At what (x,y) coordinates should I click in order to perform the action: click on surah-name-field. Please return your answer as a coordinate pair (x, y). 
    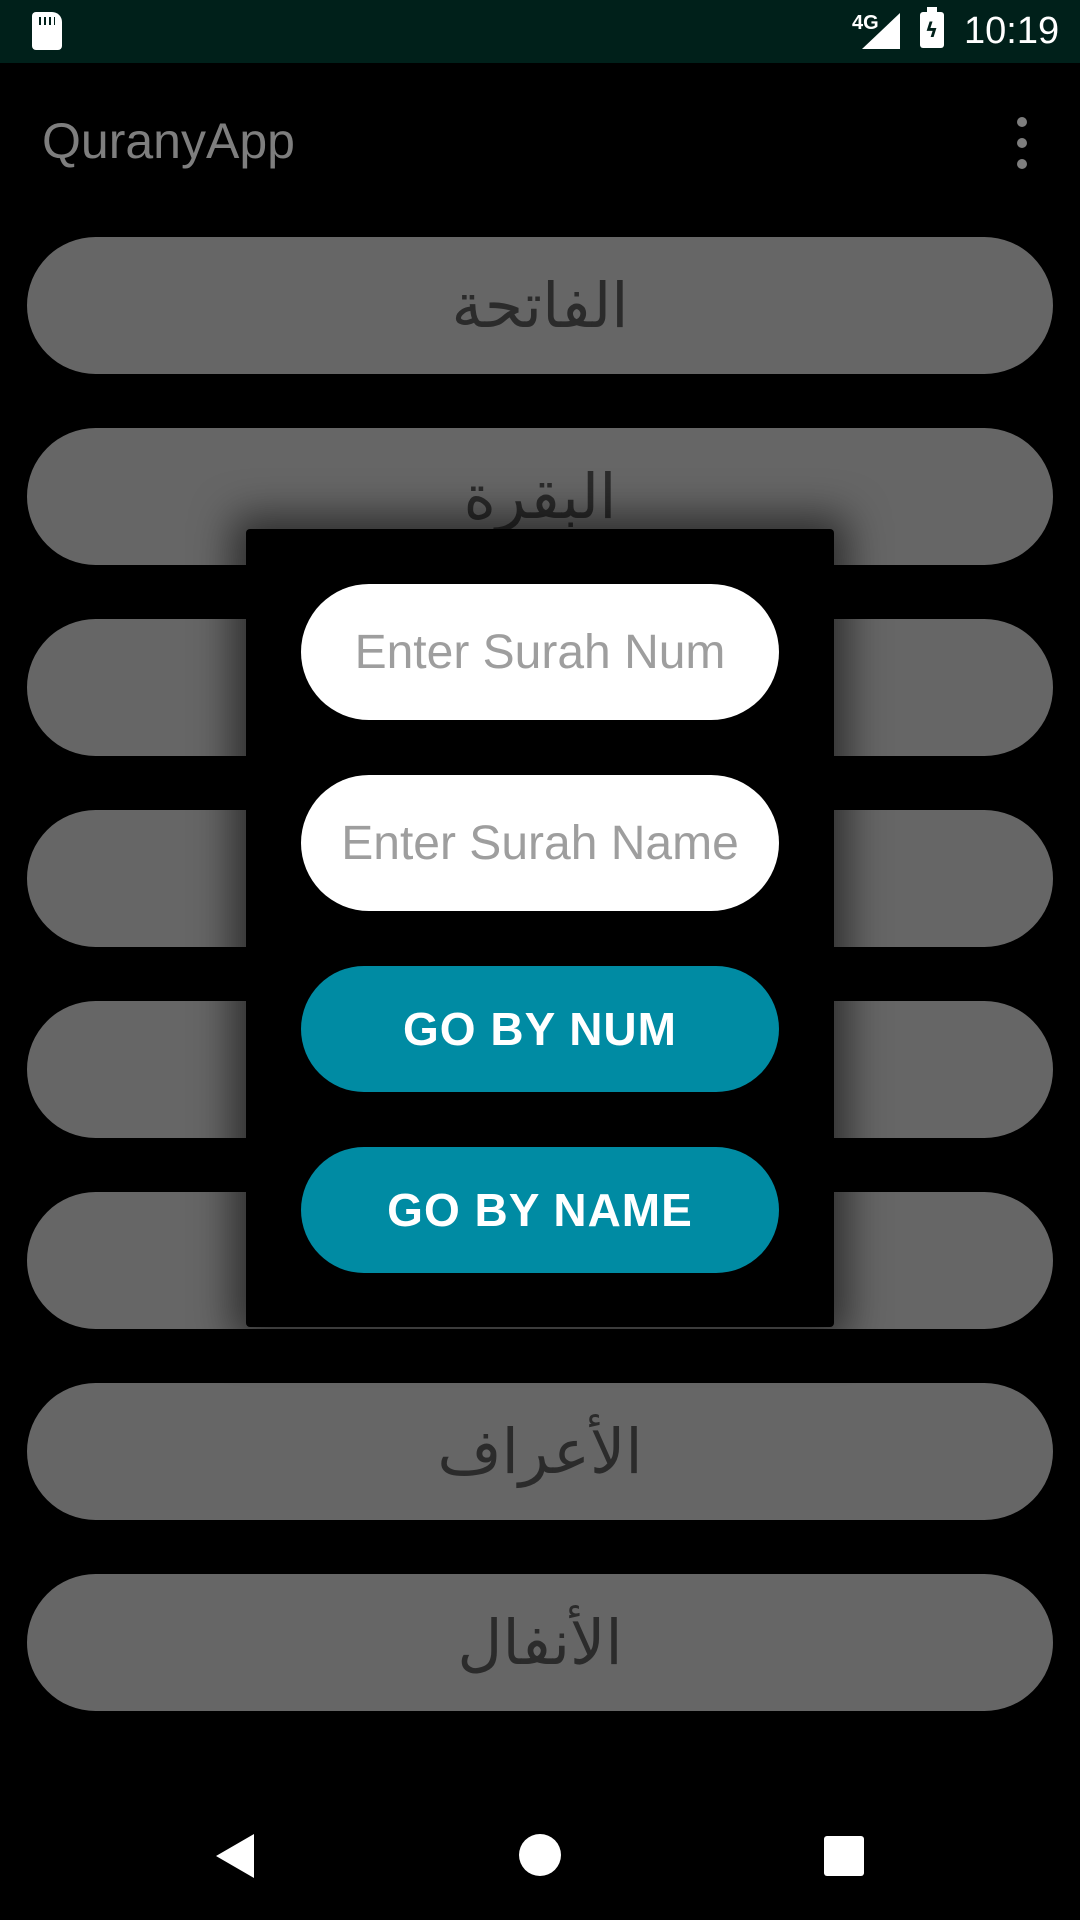
    Looking at the image, I should click on (540, 843).